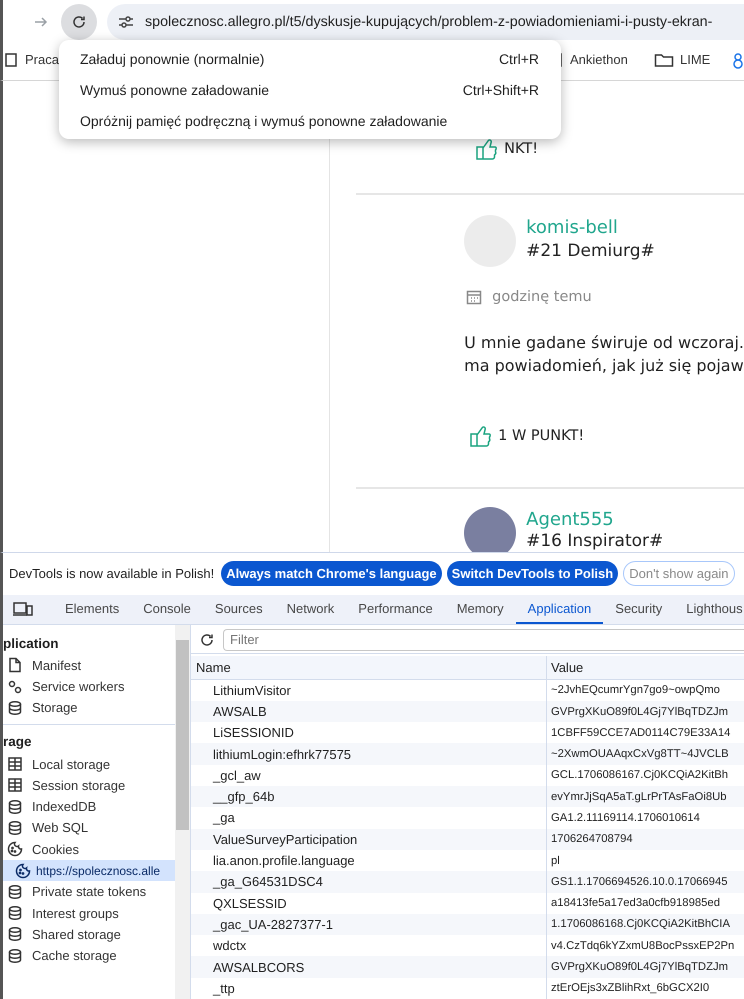  Describe the element at coordinates (639, 882) in the screenshot. I see `table-cell-text: GS1.1.1706694526.10.0.17066945` at that location.